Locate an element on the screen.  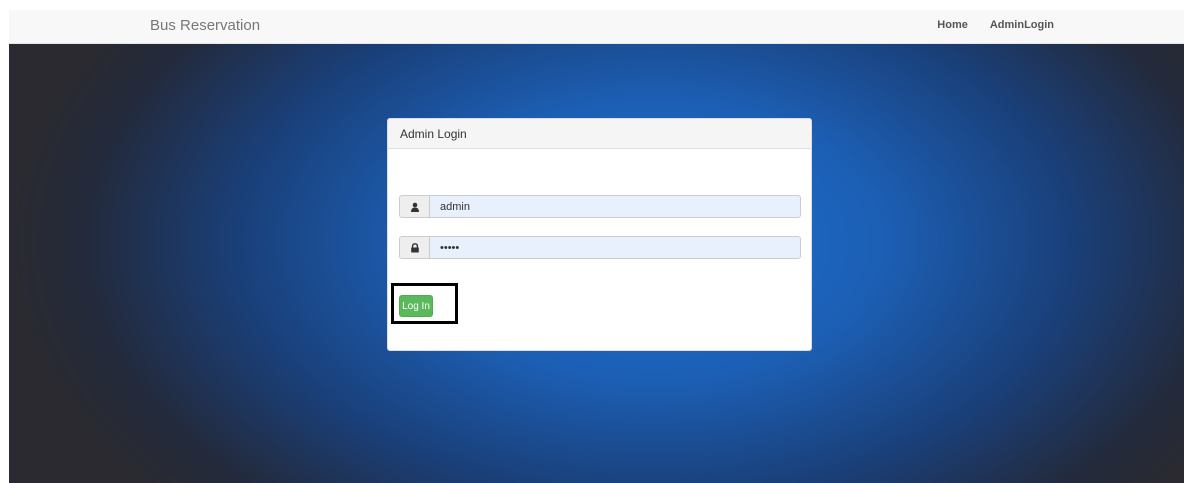
username-group is located at coordinates (600, 206).